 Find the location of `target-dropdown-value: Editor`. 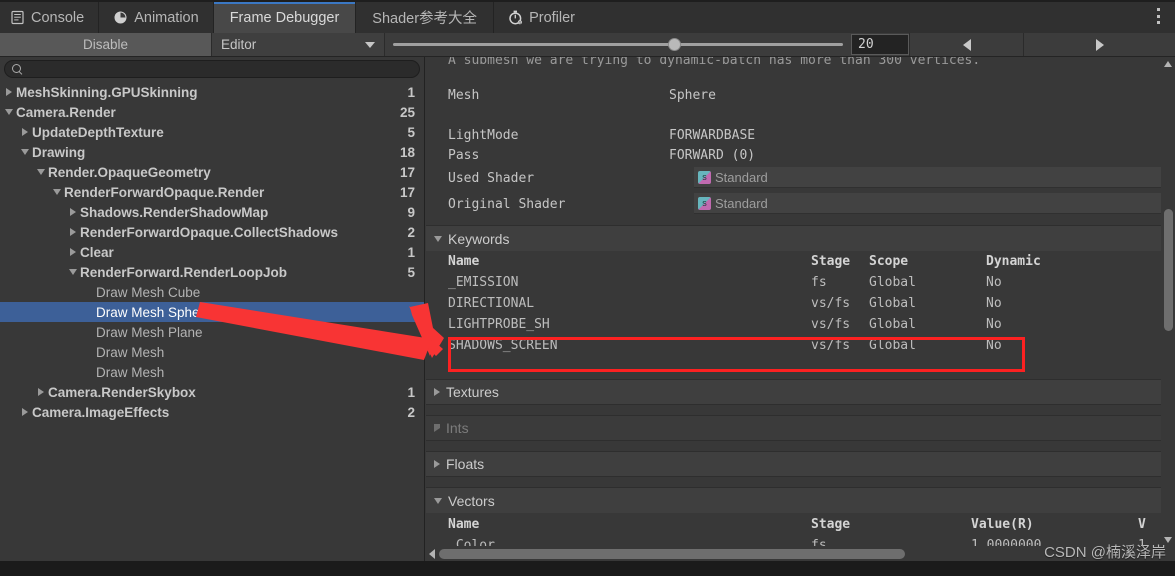

target-dropdown-value: Editor is located at coordinates (239, 44).